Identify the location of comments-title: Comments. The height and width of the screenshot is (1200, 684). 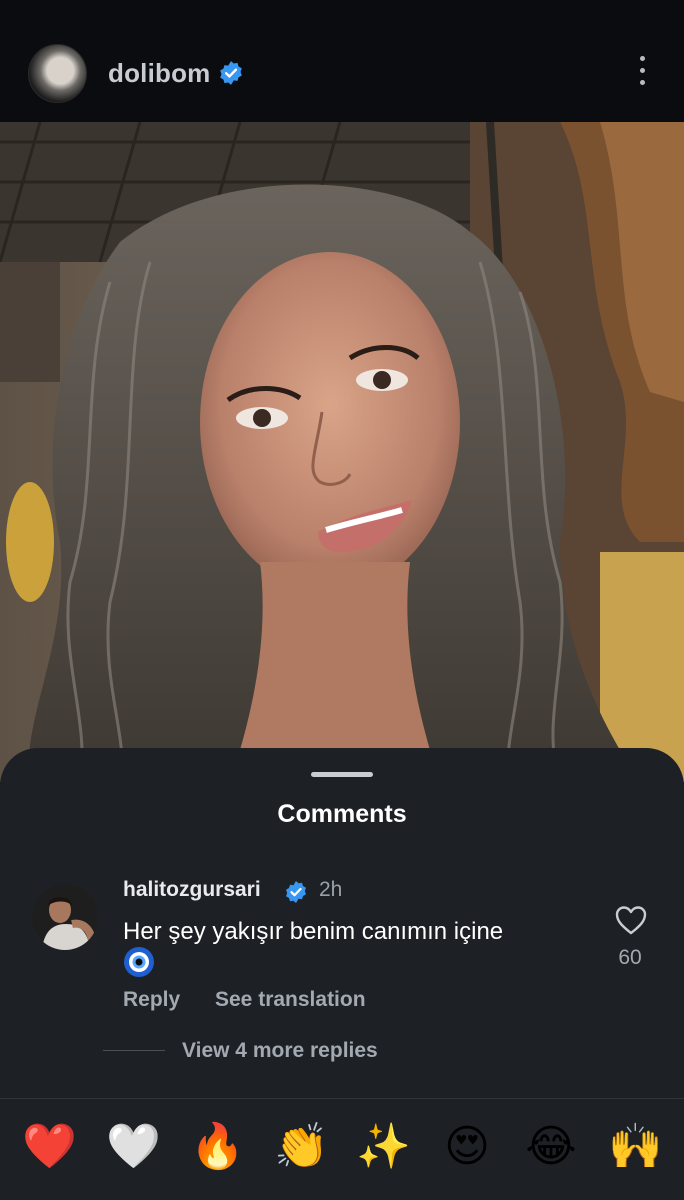
(342, 814).